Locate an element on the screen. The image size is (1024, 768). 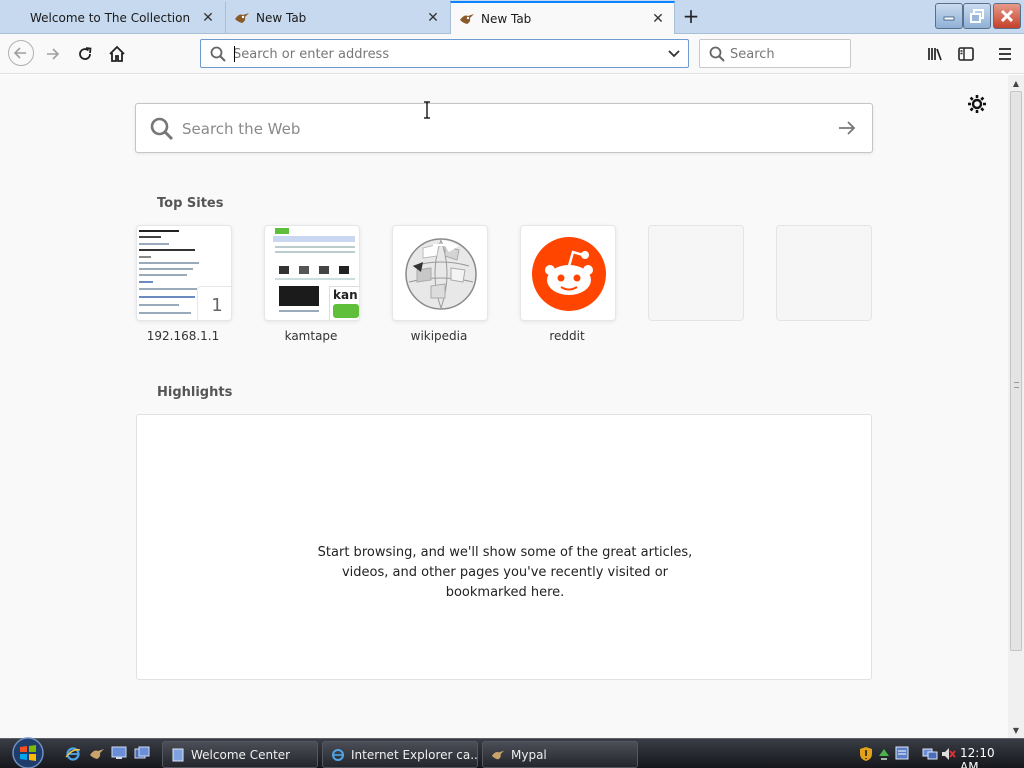
kamtape-page-thumbnail: kan is located at coordinates (312, 273).